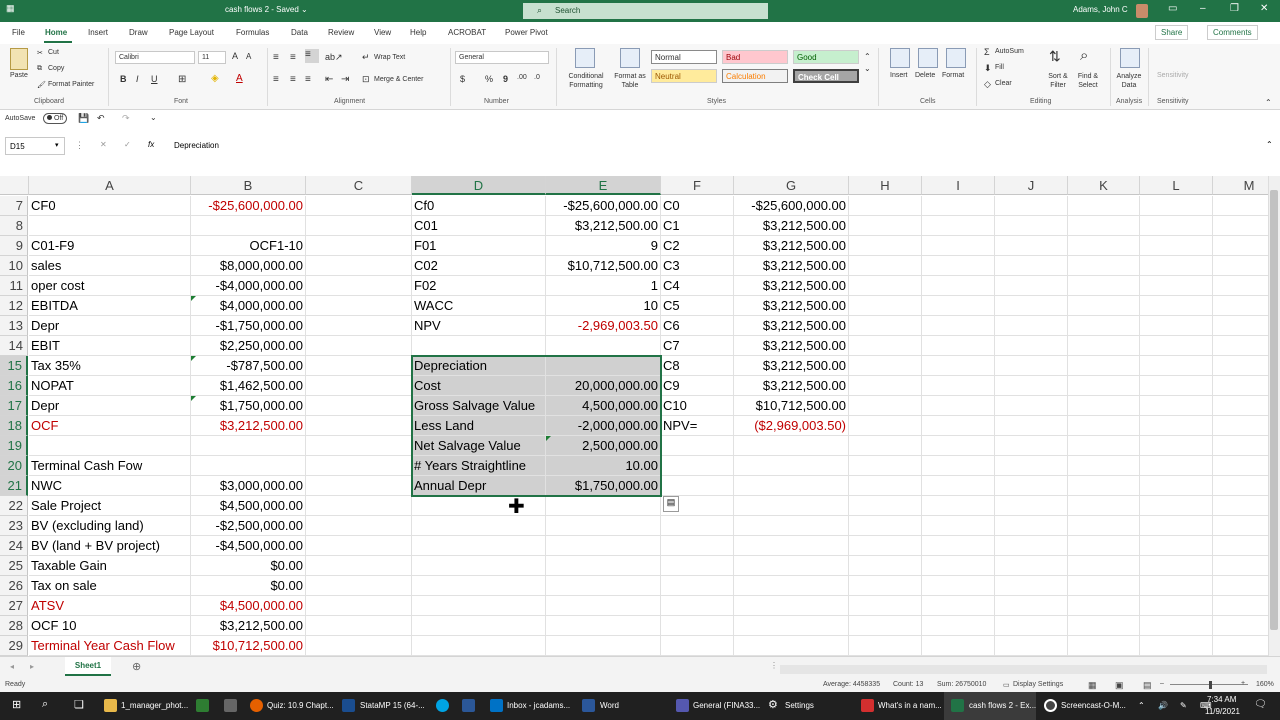 The width and height of the screenshot is (1280, 720). I want to click on cell-k28, so click(1104, 626).